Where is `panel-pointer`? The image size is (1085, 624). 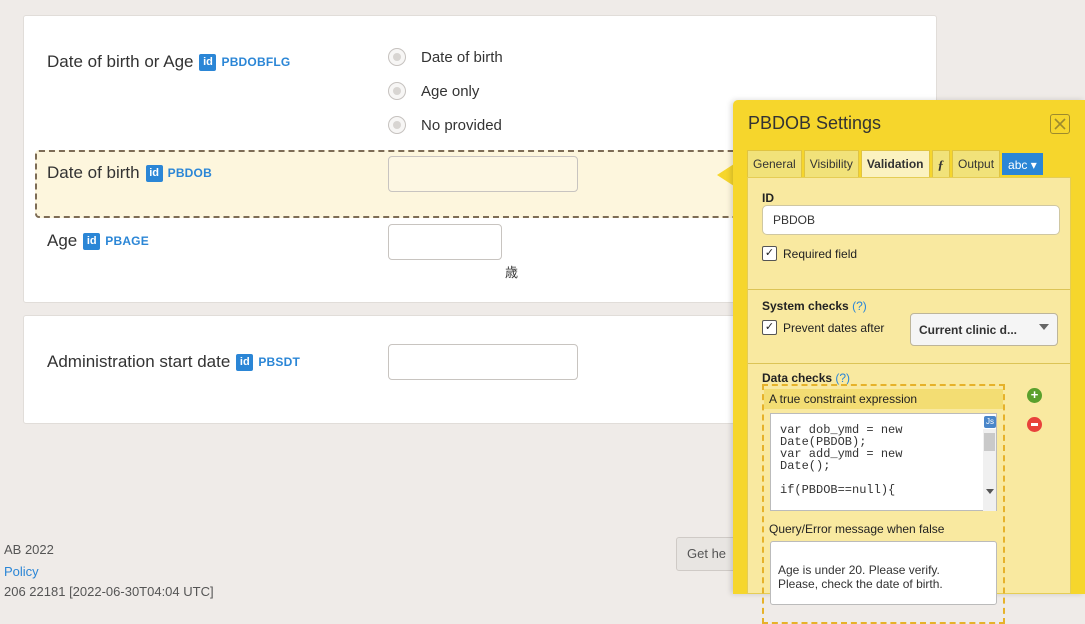 panel-pointer is located at coordinates (725, 175).